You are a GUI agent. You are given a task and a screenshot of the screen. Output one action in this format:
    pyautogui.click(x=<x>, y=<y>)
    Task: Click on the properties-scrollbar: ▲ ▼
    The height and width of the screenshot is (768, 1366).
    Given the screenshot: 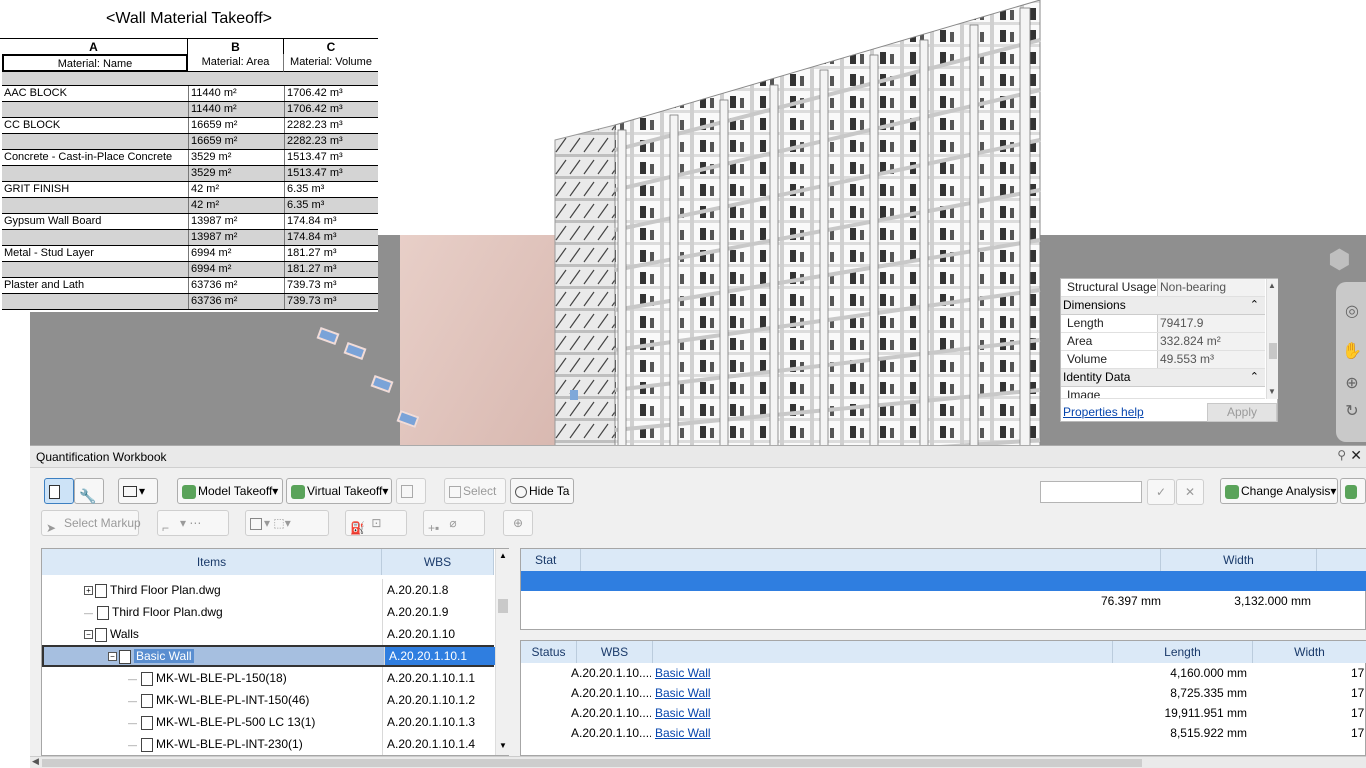 What is the action you would take?
    pyautogui.click(x=1272, y=339)
    